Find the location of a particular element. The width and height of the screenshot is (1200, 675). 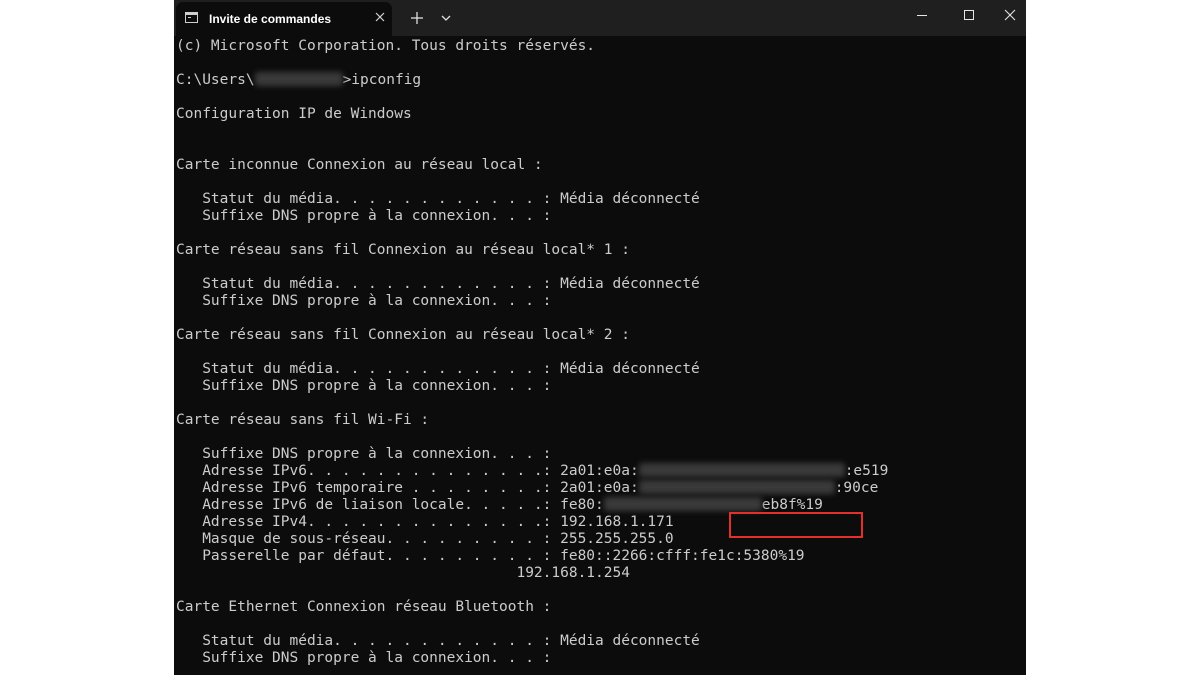

new-tab-button is located at coordinates (417, 18).